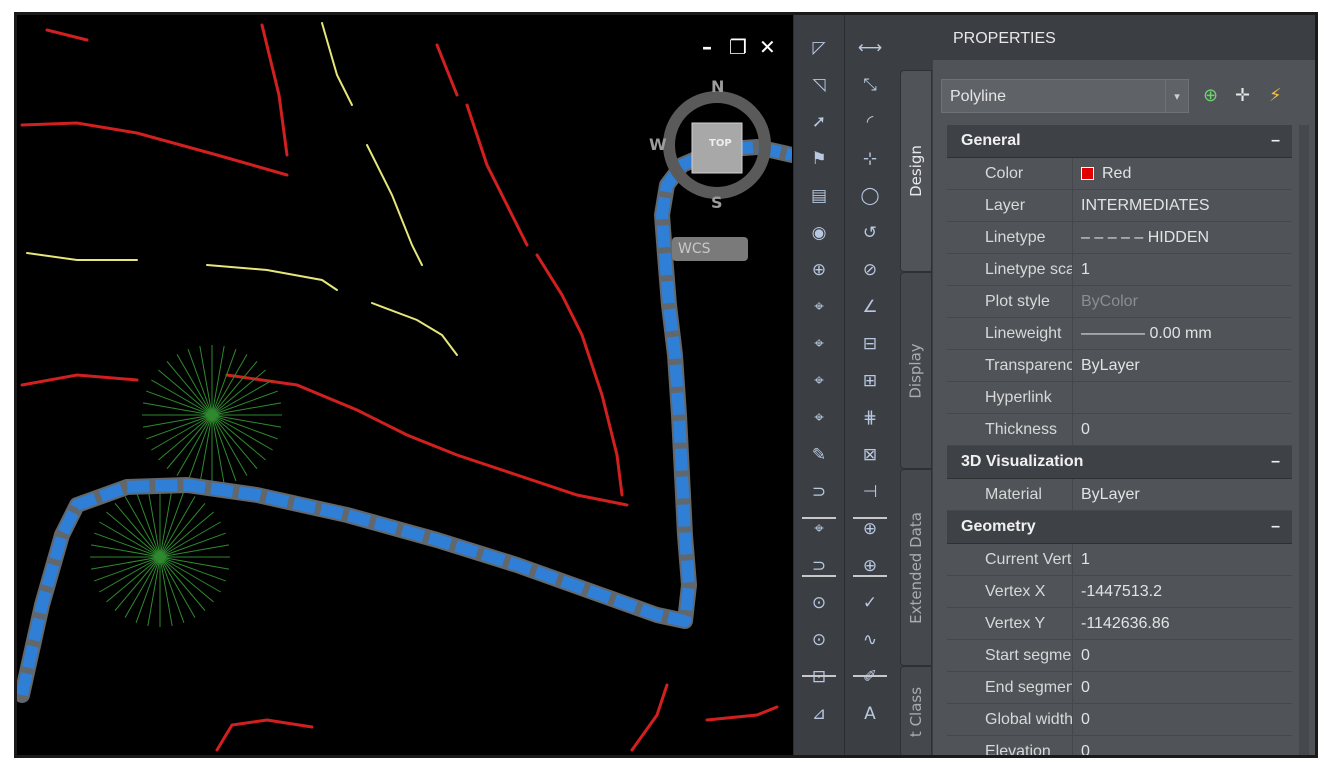 The width and height of the screenshot is (1327, 762). I want to click on add-selection-icon: ⊕, so click(1210, 95).